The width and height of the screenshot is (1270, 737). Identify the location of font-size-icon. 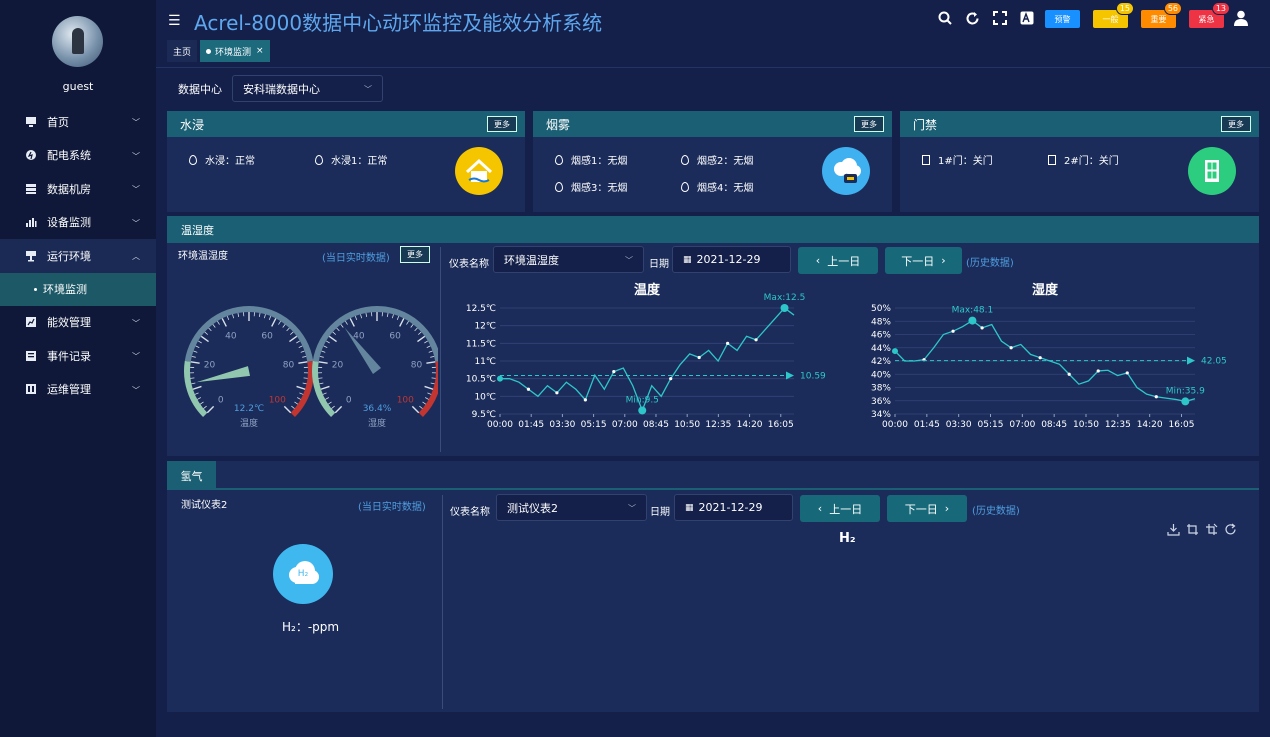
(1027, 20).